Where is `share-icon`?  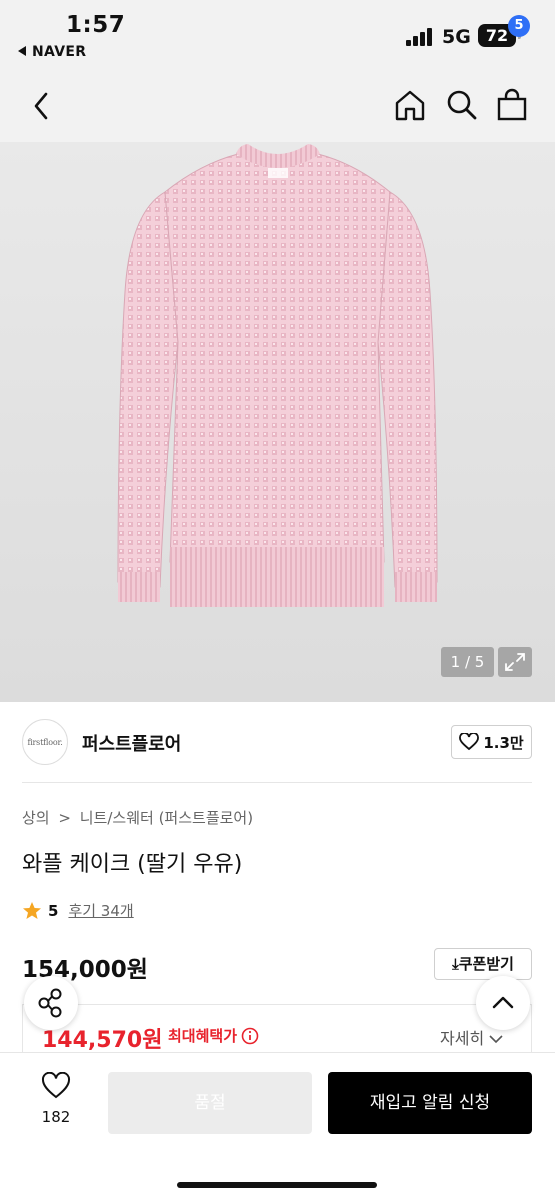
share-icon is located at coordinates (50, 1003).